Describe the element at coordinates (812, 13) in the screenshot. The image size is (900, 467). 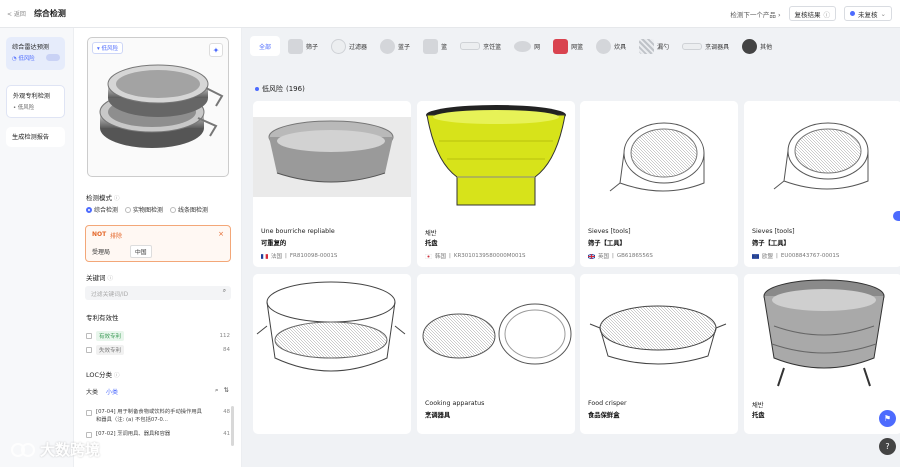
I see `recheck-result-button: 复核结果 ⓘ` at that location.